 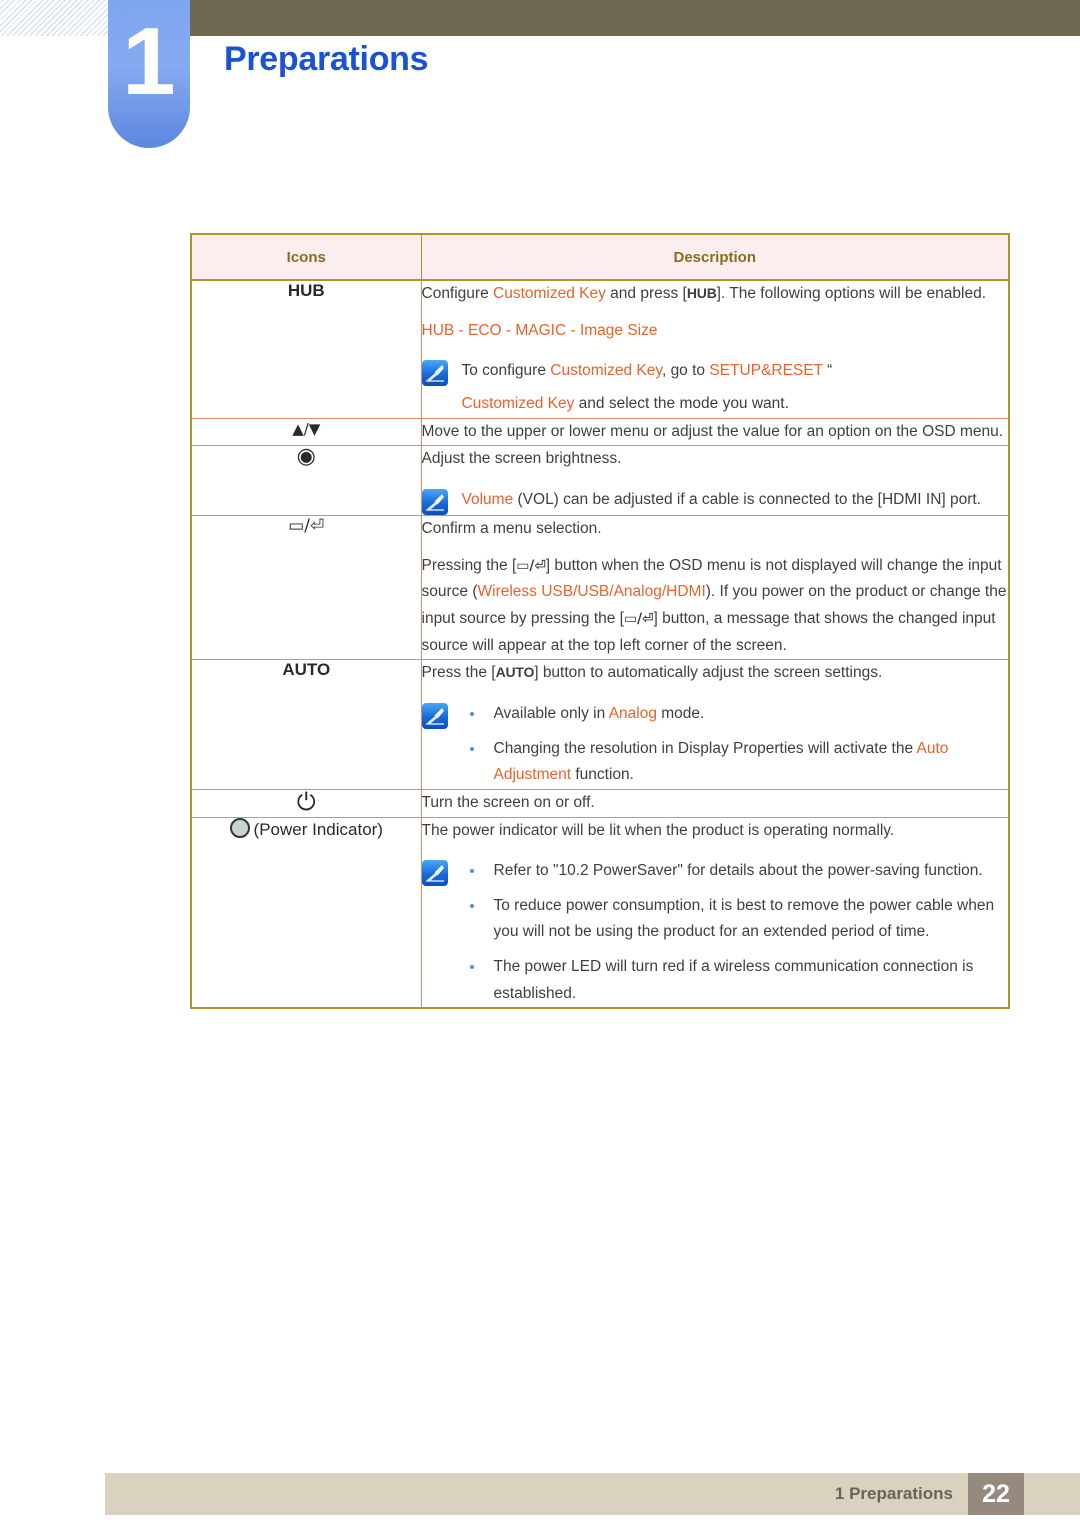 What do you see at coordinates (551, 713) in the screenshot?
I see `text-run: Available only in` at bounding box center [551, 713].